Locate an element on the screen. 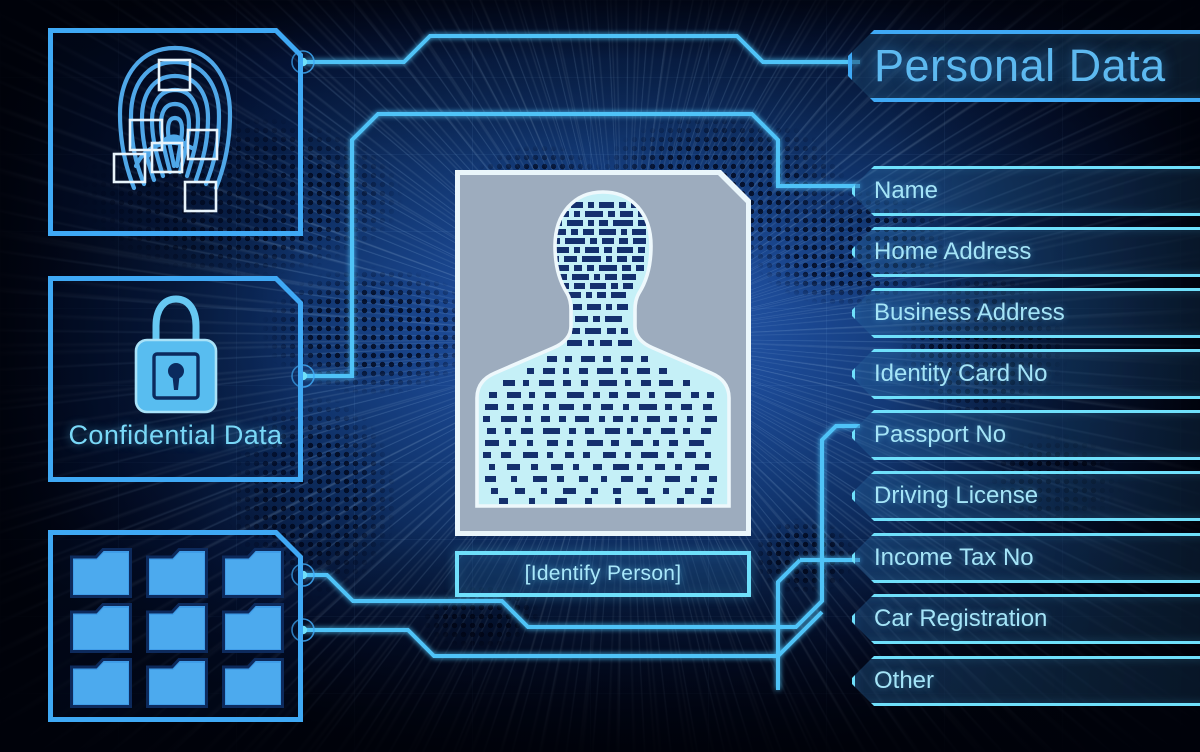 This screenshot has height=752, width=1200. confidential-panel-label: Confidential Data is located at coordinates (175, 435).